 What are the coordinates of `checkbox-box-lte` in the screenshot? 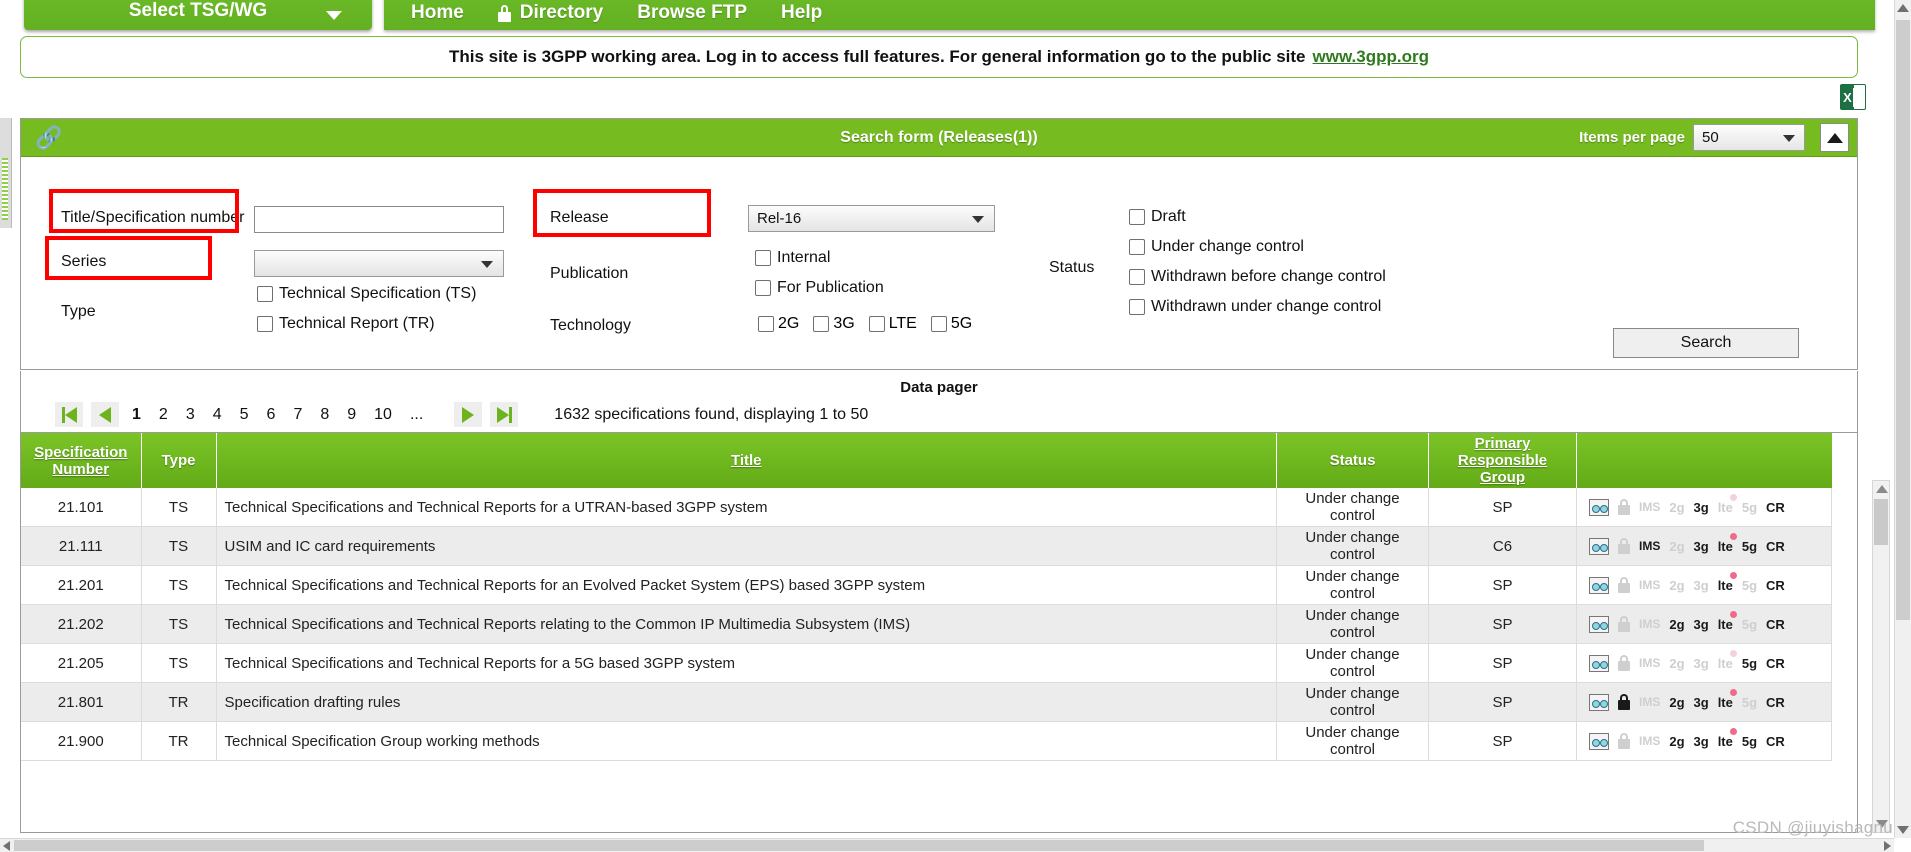 It's located at (876, 324).